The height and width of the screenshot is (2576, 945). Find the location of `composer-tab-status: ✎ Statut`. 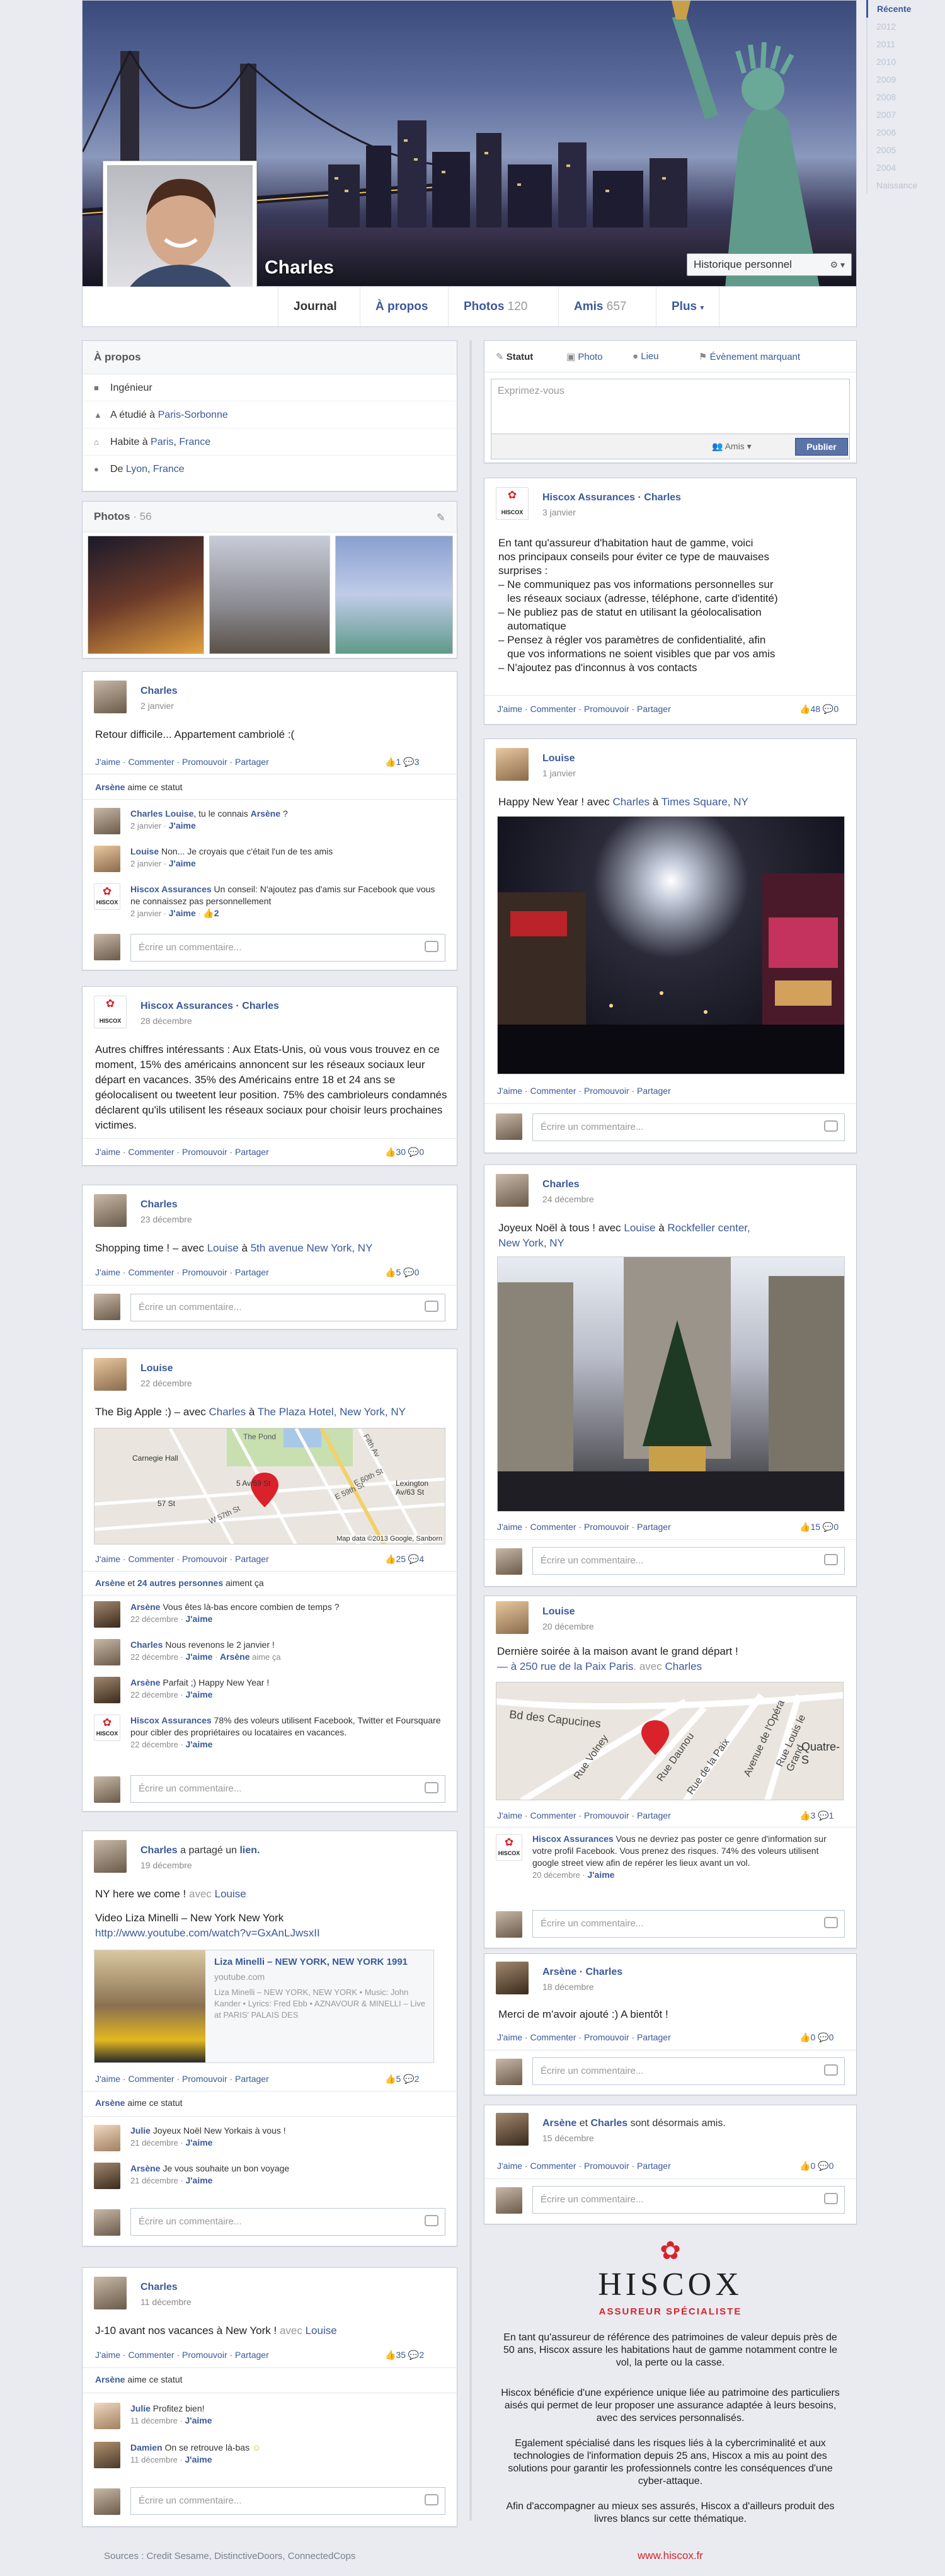

composer-tab-status: ✎ Statut is located at coordinates (514, 356).